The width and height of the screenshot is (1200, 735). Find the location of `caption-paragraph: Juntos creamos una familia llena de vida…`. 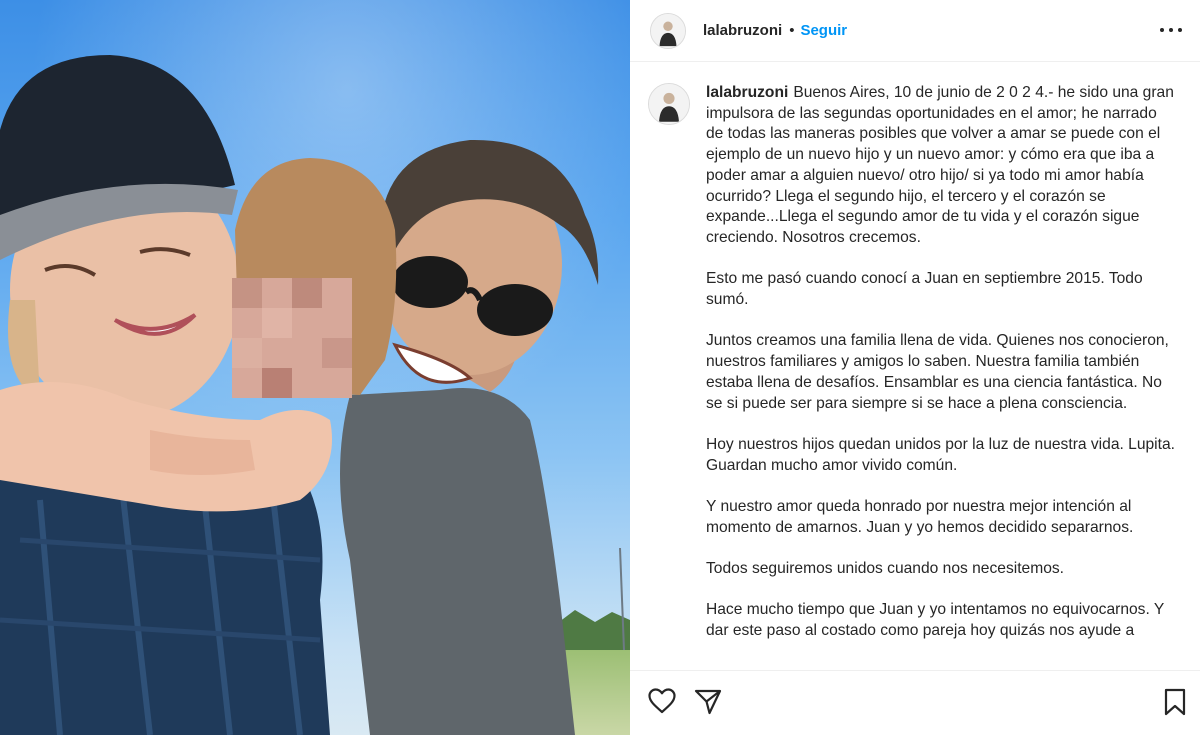

caption-paragraph: Juntos creamos una familia llena de vida… is located at coordinates (937, 372).